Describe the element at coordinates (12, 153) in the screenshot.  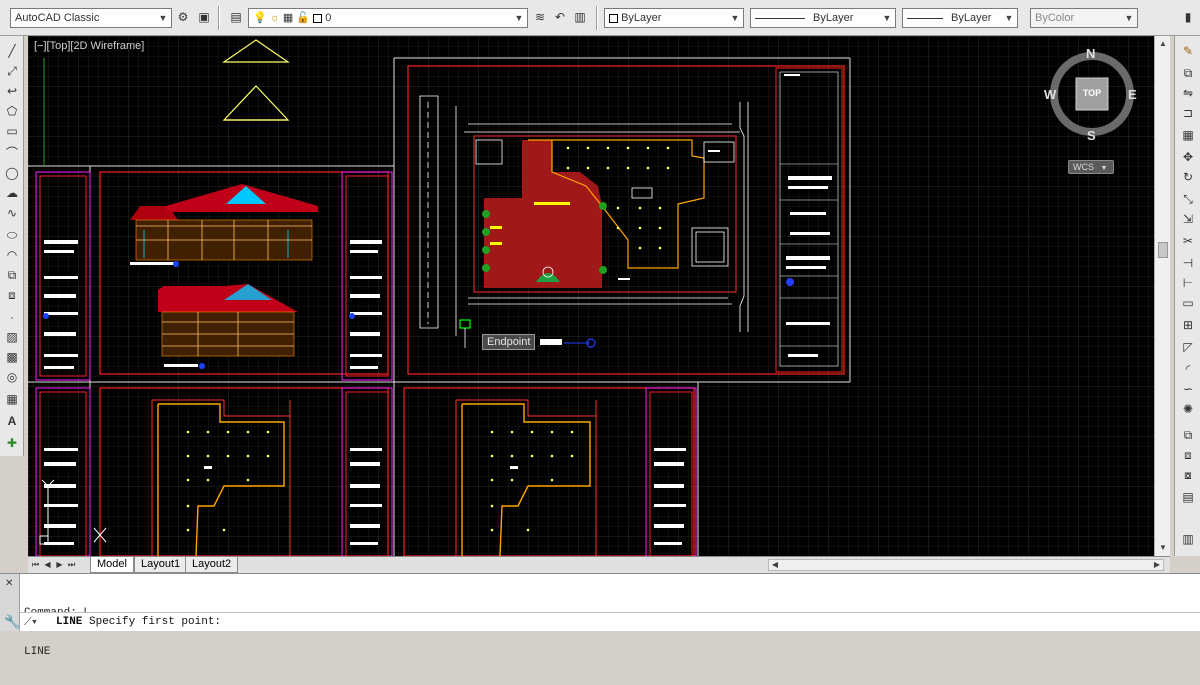
I see `arc-icon: ⌒` at that location.